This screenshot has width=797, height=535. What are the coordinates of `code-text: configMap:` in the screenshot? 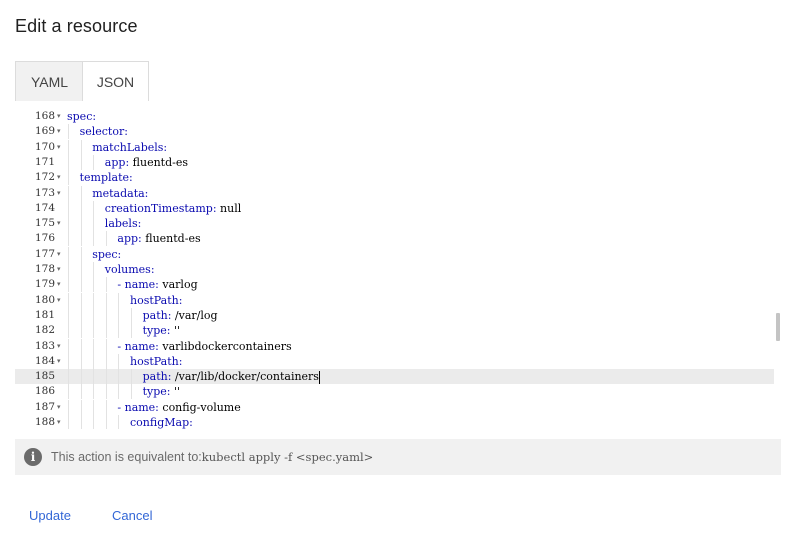 It's located at (161, 422).